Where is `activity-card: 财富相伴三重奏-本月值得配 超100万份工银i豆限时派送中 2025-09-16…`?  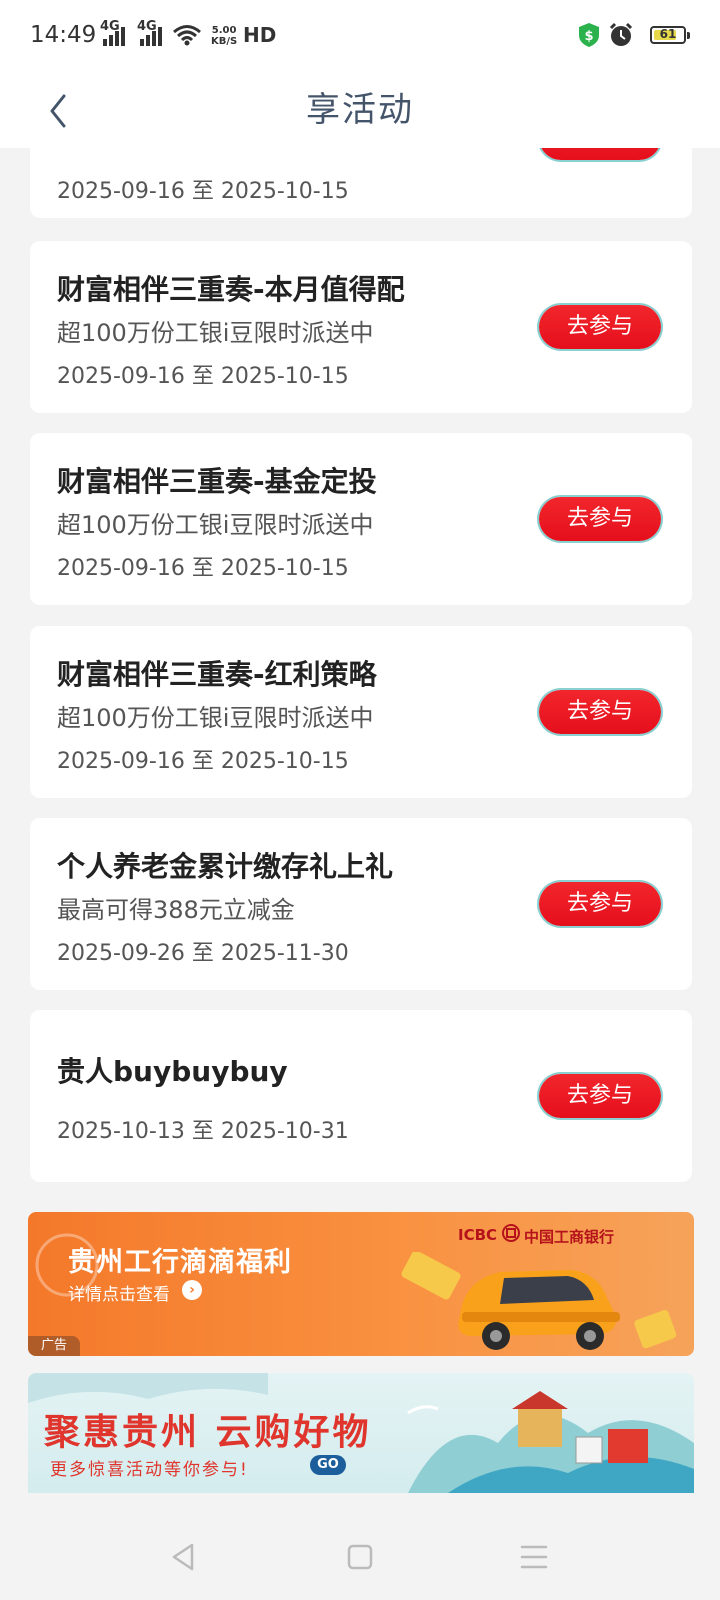
activity-card: 财富相伴三重奏-本月值得配 超100万份工银i豆限时派送中 2025-09-16… is located at coordinates (361, 327).